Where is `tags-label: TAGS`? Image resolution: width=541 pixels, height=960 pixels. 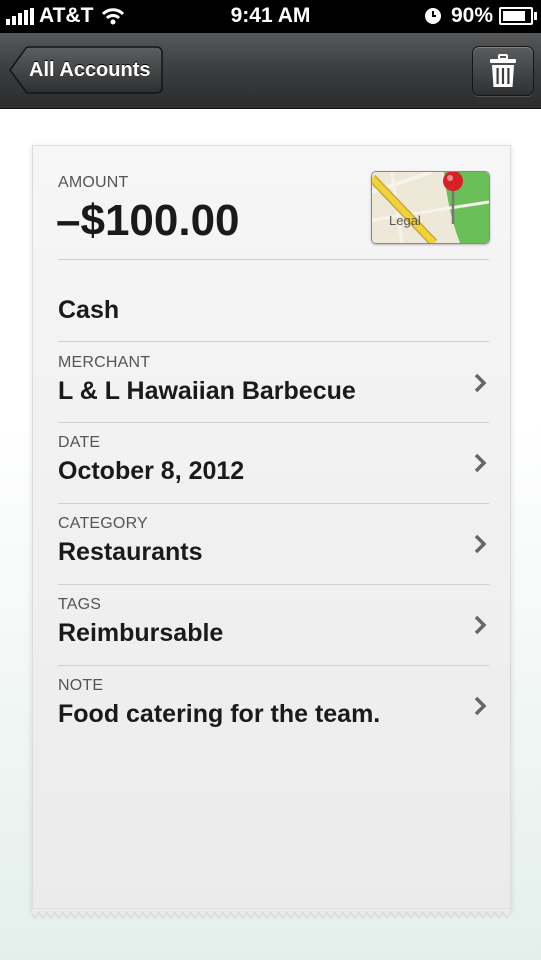
tags-label: TAGS is located at coordinates (80, 604).